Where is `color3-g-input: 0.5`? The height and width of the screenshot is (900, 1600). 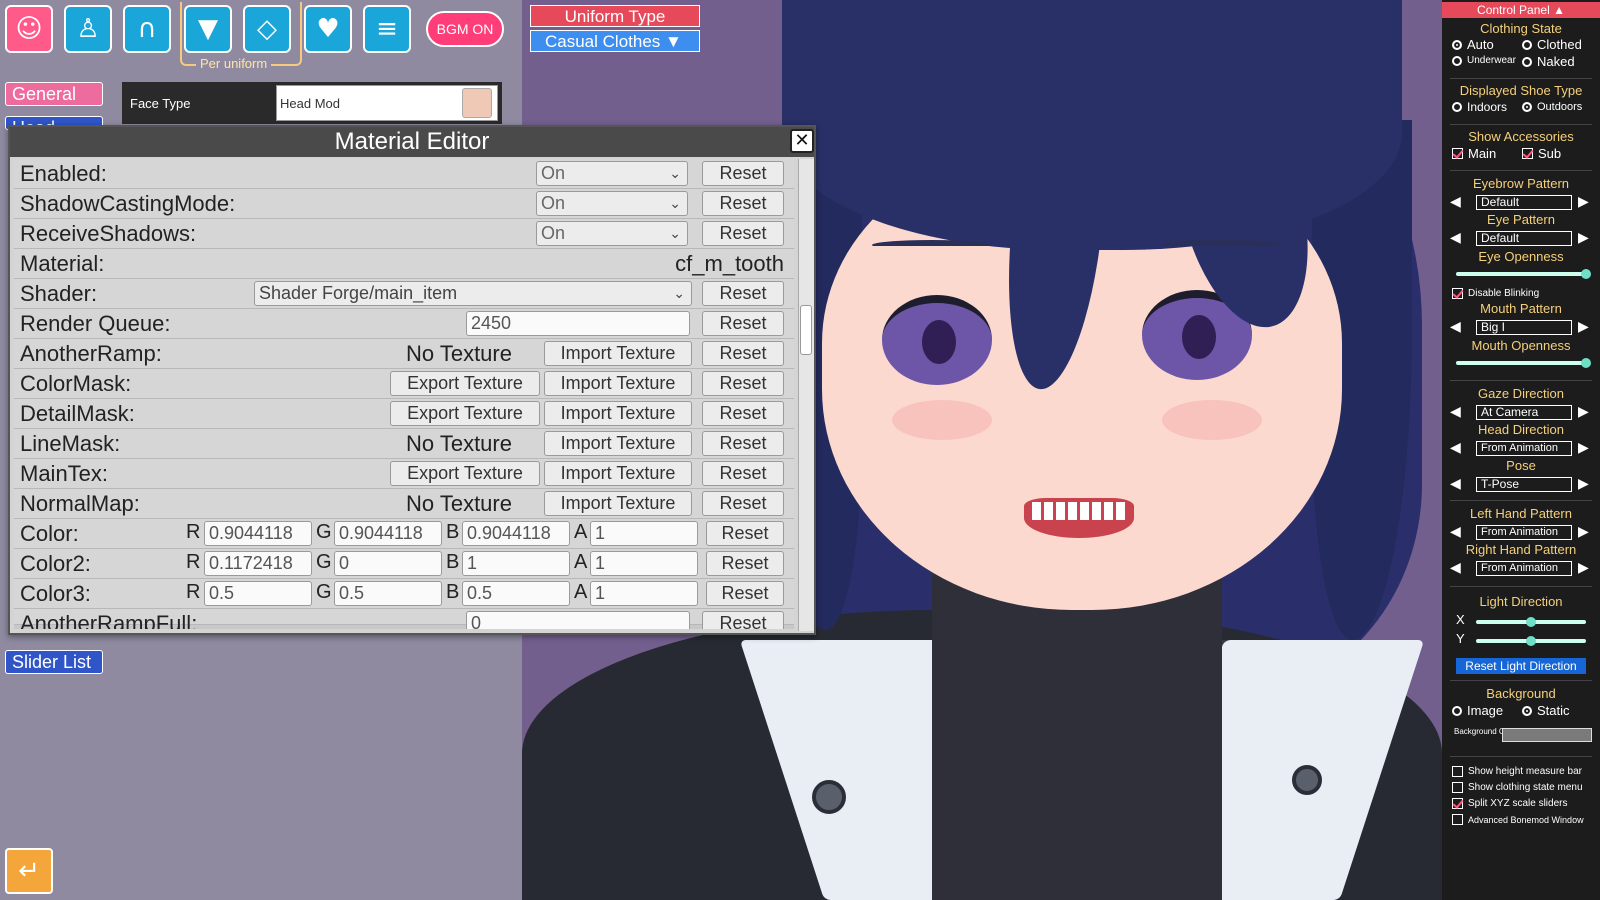
color3-g-input: 0.5 is located at coordinates (388, 593).